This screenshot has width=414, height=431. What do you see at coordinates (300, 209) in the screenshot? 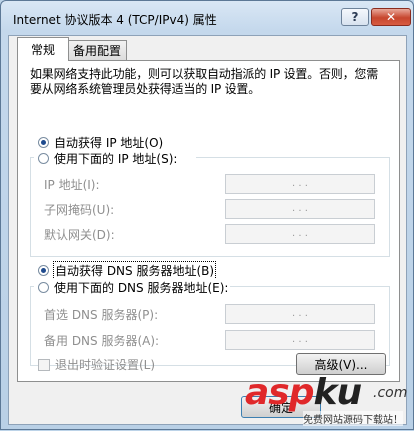
I see `subnet-mask-input: . . .` at bounding box center [300, 209].